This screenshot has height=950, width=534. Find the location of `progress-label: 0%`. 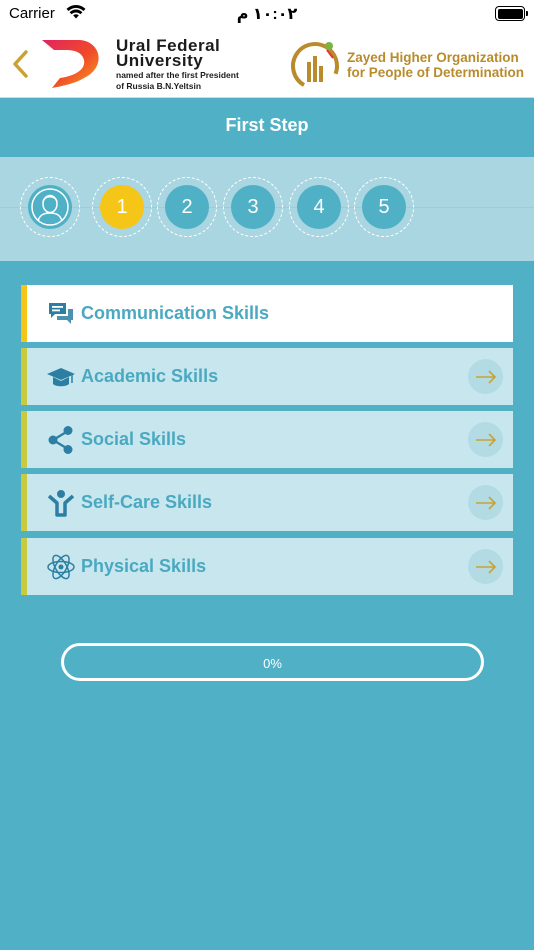

progress-label: 0% is located at coordinates (272, 663).